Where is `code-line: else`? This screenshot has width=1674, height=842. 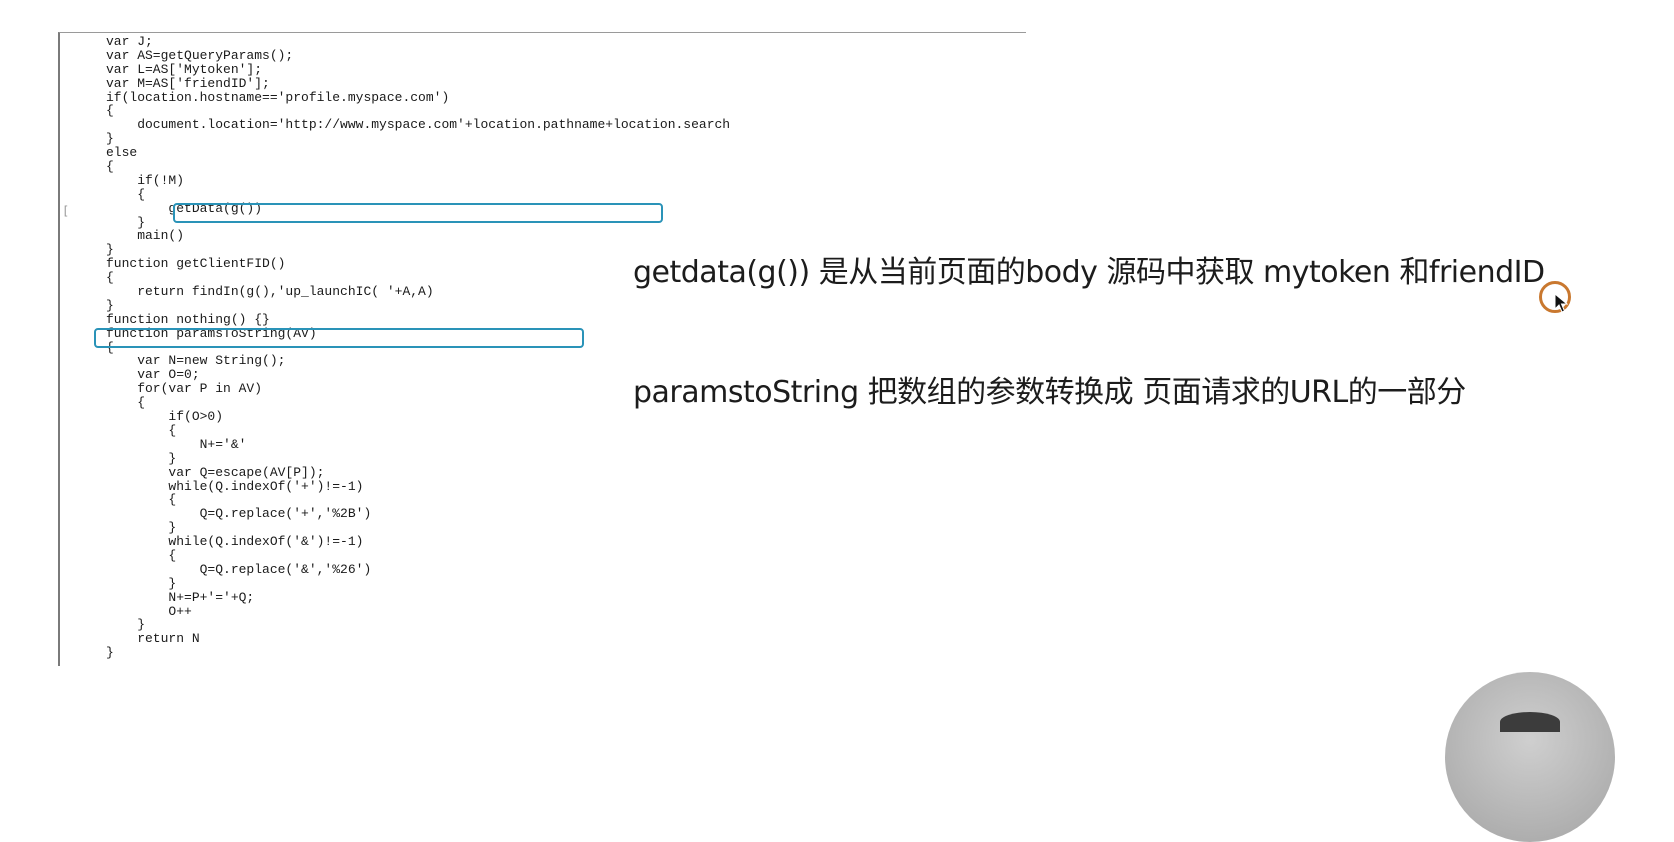 code-line: else is located at coordinates (122, 153).